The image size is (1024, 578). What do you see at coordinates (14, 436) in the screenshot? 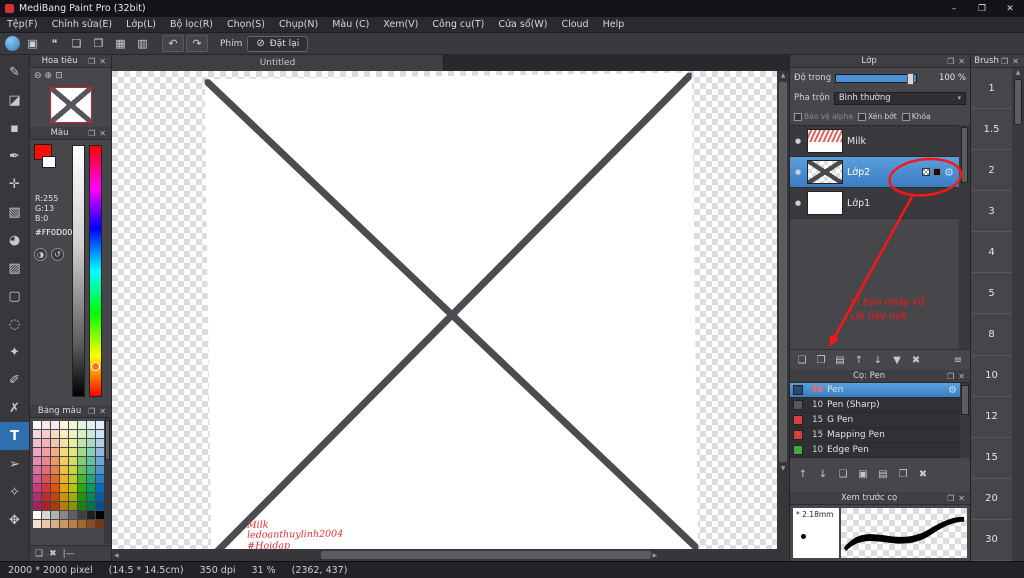
I see `text-tool: T` at bounding box center [14, 436].